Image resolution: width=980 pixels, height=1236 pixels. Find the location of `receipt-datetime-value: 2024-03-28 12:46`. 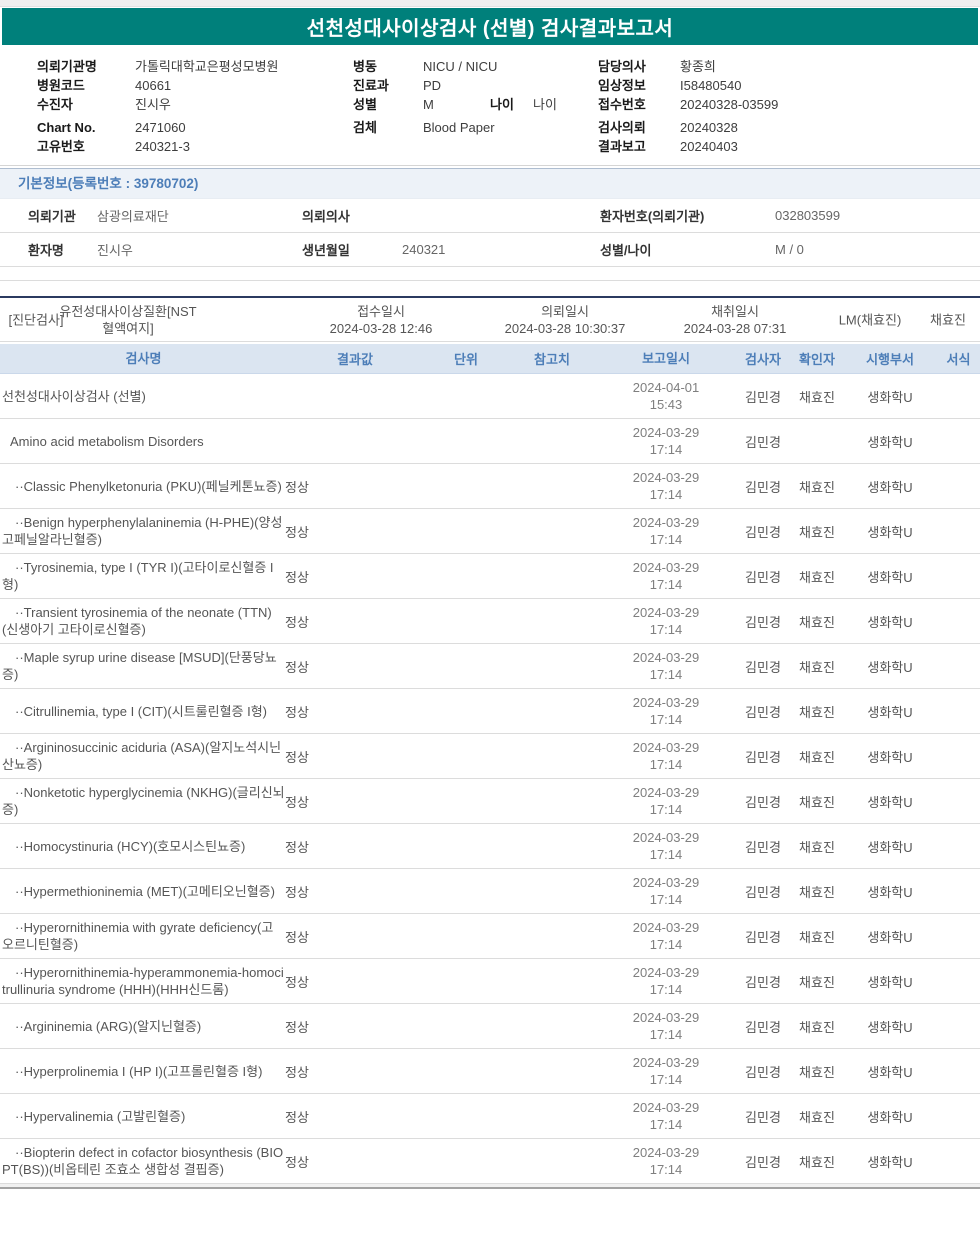

receipt-datetime-value: 2024-03-28 12:46 is located at coordinates (381, 328).